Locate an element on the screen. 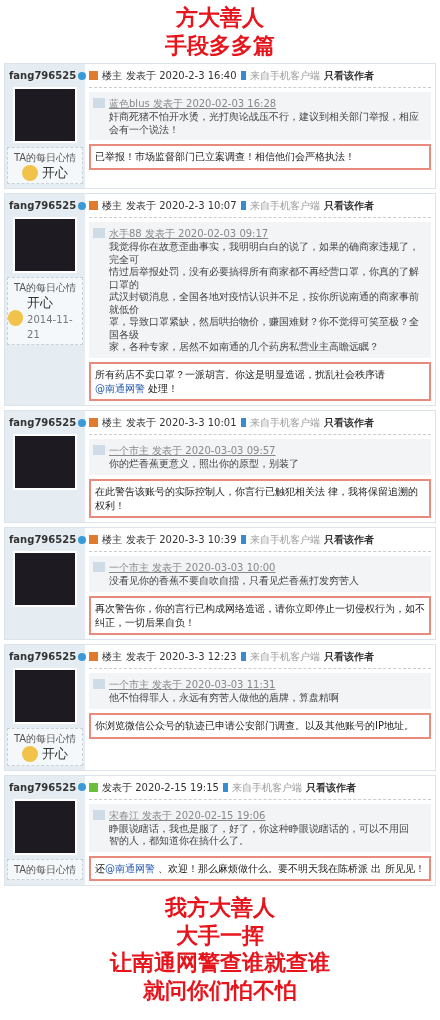  reply-text: 还@南通网警 、欢迎！那么麻烦做什么。要不明天我在陈桥派 出 所见见！ is located at coordinates (260, 868).